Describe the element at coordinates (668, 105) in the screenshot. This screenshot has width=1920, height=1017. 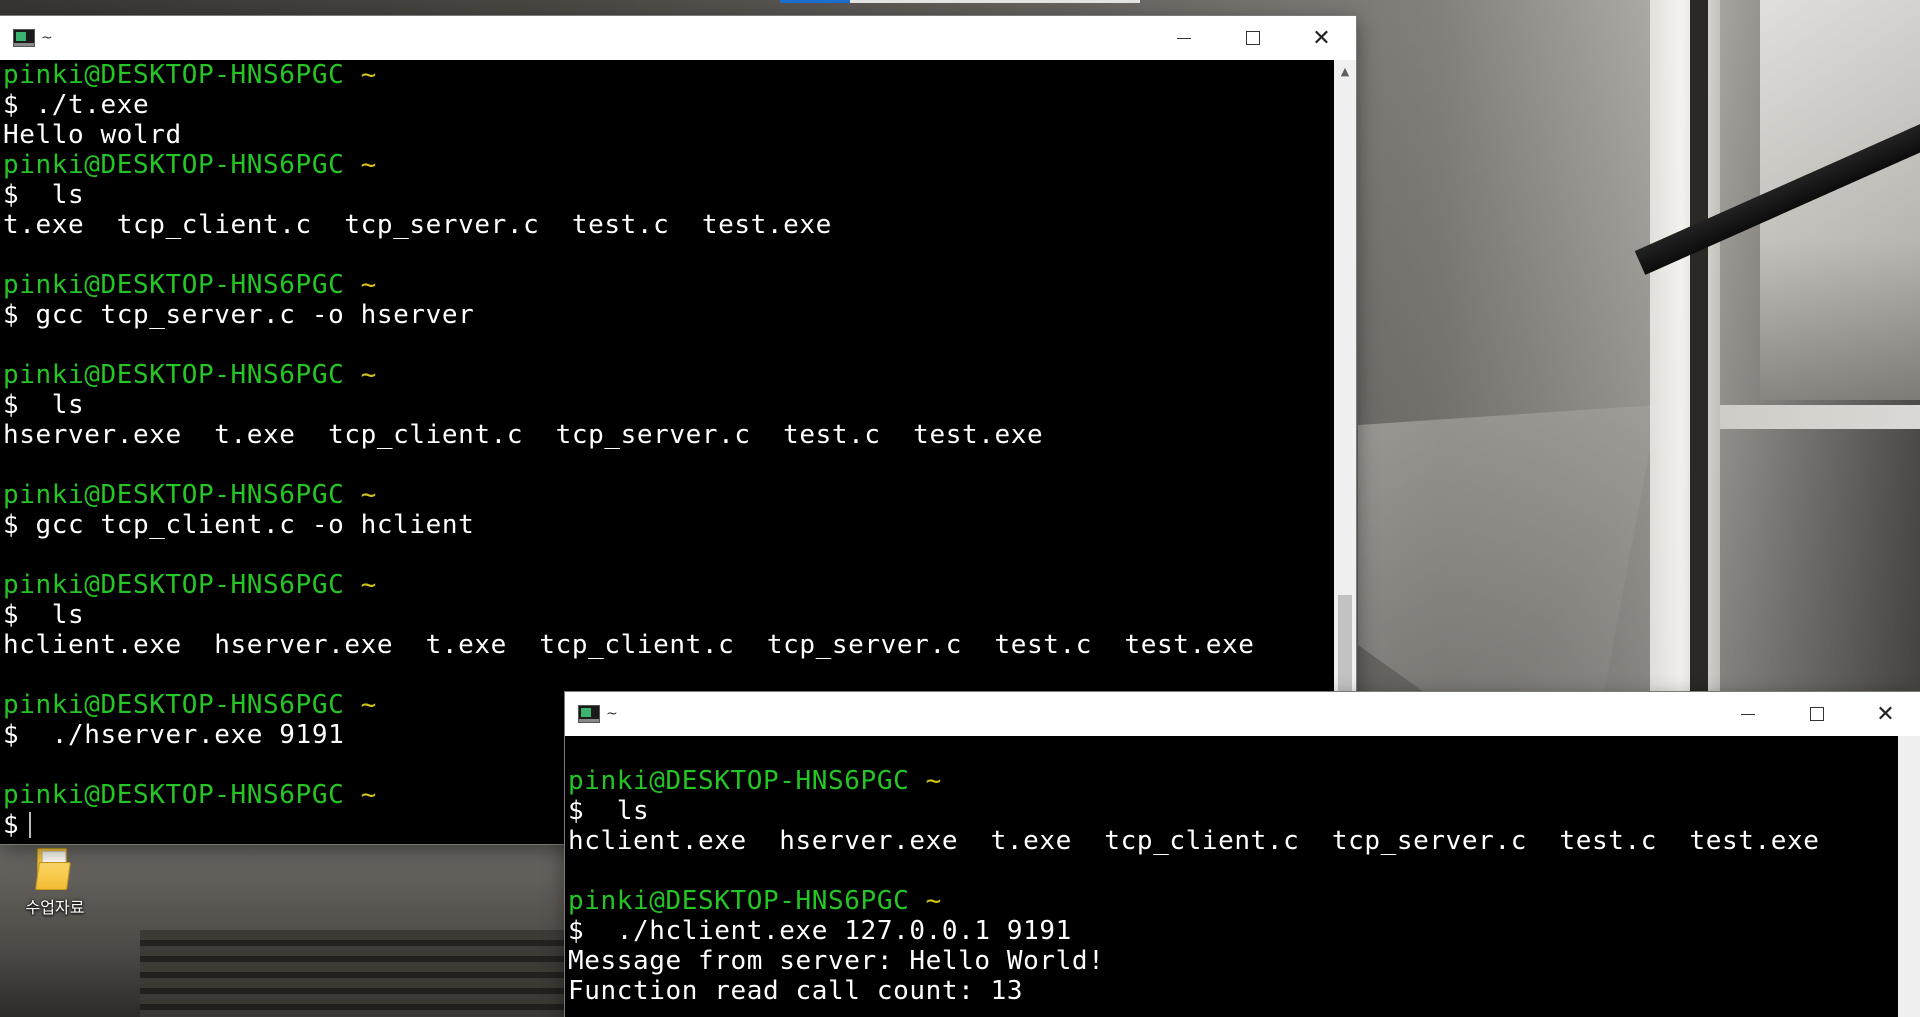
I see `command-line: $ ./t.exe` at that location.